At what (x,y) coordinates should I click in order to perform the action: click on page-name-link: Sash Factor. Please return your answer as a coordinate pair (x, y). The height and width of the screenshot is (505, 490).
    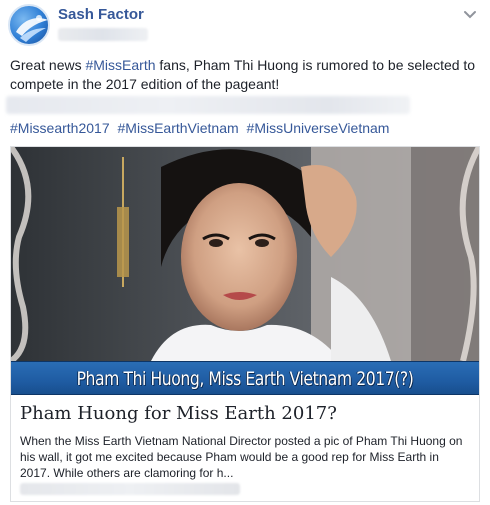
    Looking at the image, I should click on (101, 14).